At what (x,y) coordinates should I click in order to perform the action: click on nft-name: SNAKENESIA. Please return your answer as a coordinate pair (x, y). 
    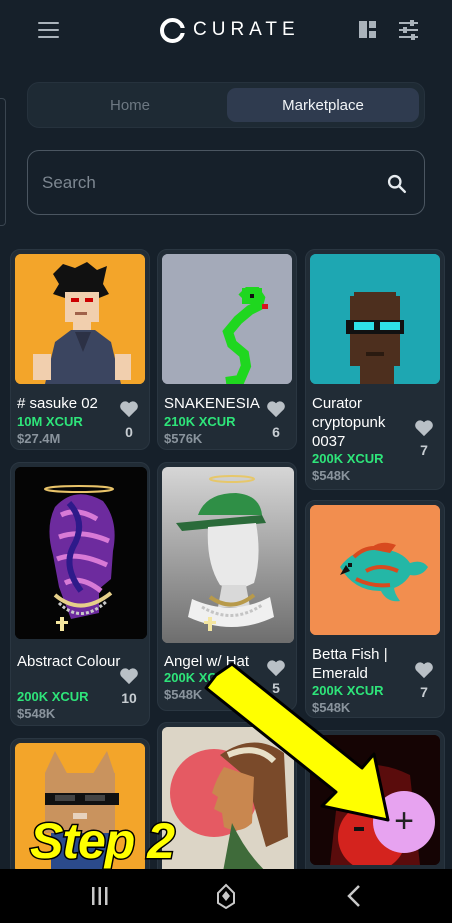
    Looking at the image, I should click on (212, 403).